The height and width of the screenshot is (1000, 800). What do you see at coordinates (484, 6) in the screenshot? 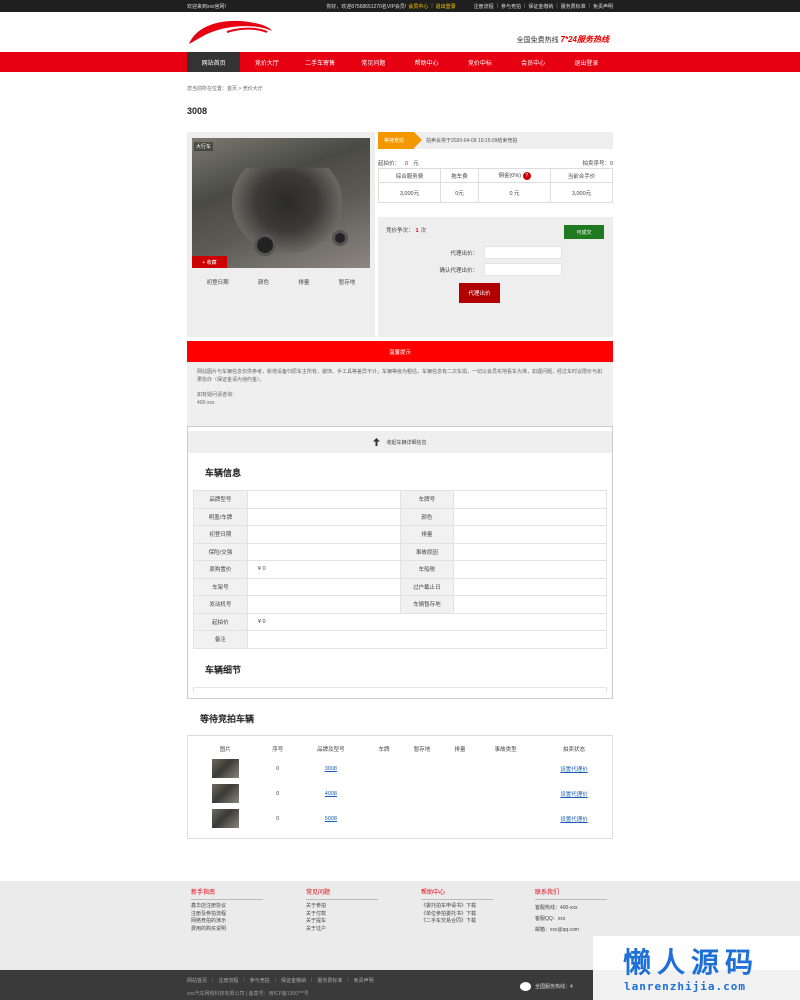
I see `top-link-register: 注册流程` at bounding box center [484, 6].